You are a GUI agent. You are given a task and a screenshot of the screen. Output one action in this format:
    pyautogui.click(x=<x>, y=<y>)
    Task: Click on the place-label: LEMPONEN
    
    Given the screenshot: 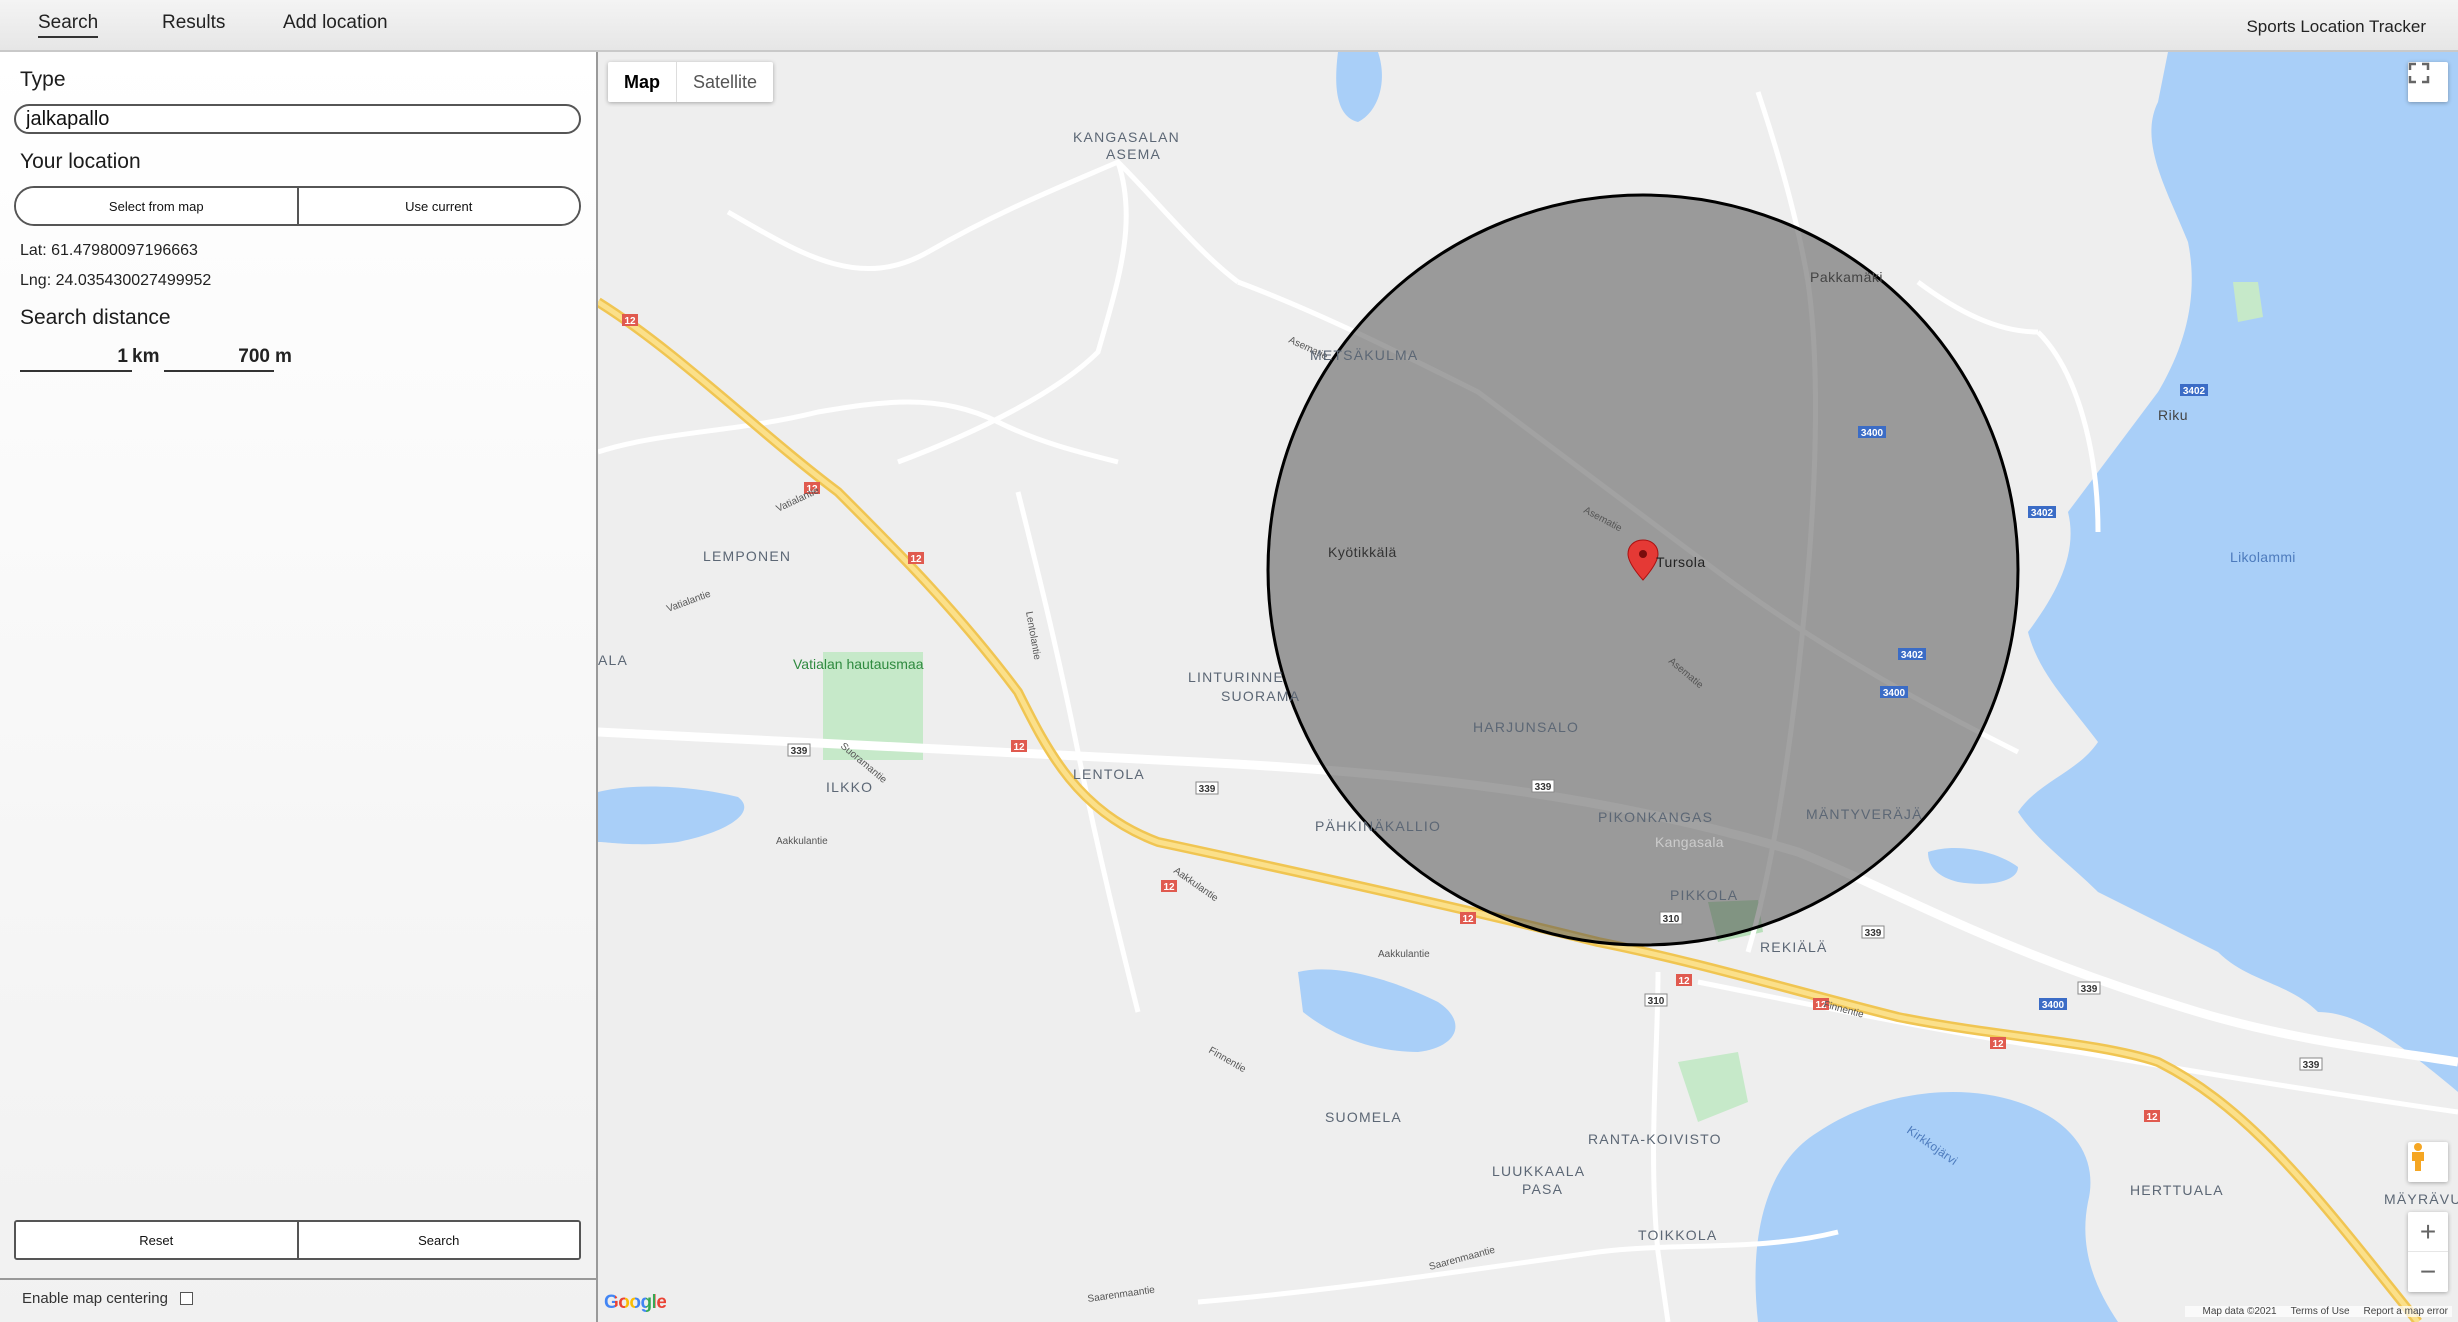 What is the action you would take?
    pyautogui.click(x=747, y=556)
    